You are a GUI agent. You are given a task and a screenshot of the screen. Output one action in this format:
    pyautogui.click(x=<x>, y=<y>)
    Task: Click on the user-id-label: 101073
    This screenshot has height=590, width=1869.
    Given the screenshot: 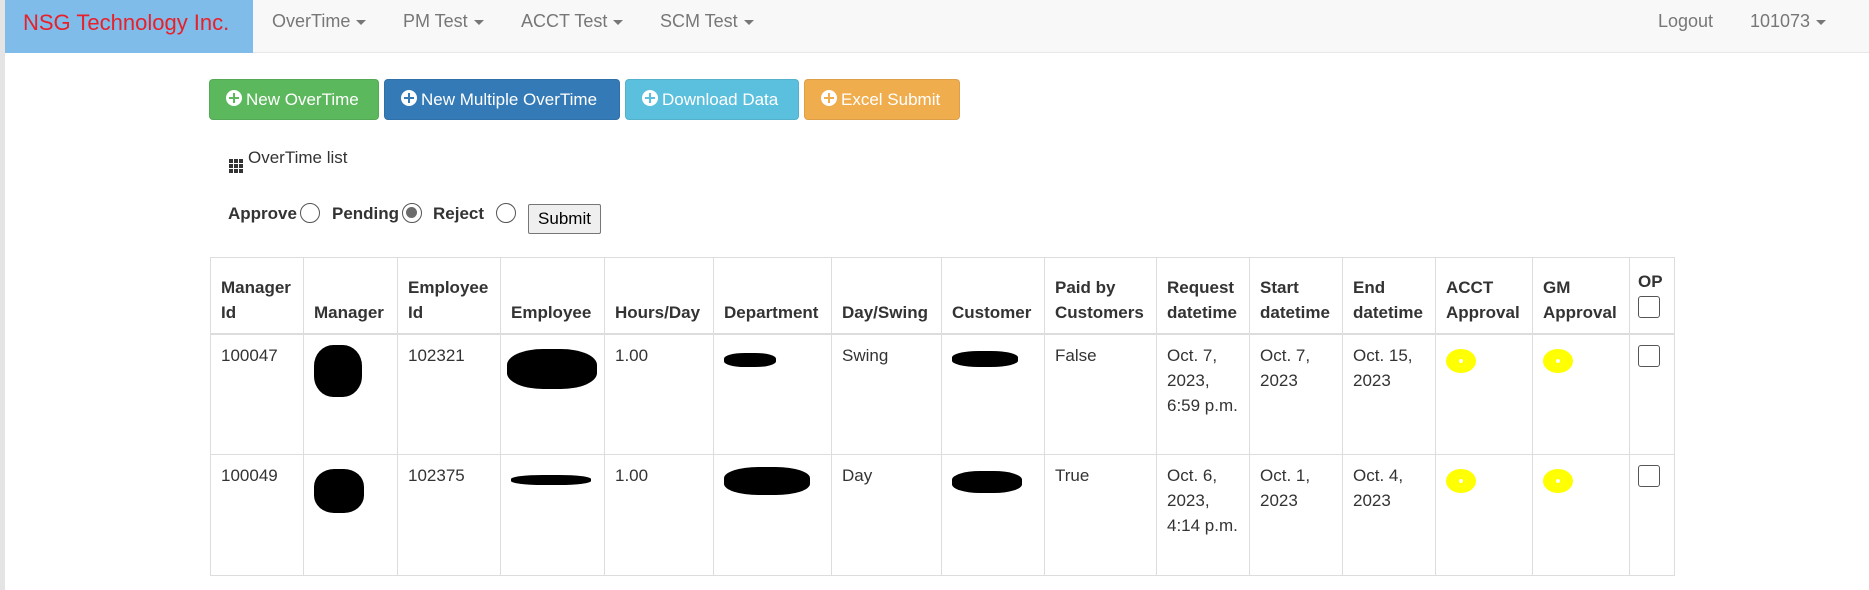 What is the action you would take?
    pyautogui.click(x=1780, y=21)
    